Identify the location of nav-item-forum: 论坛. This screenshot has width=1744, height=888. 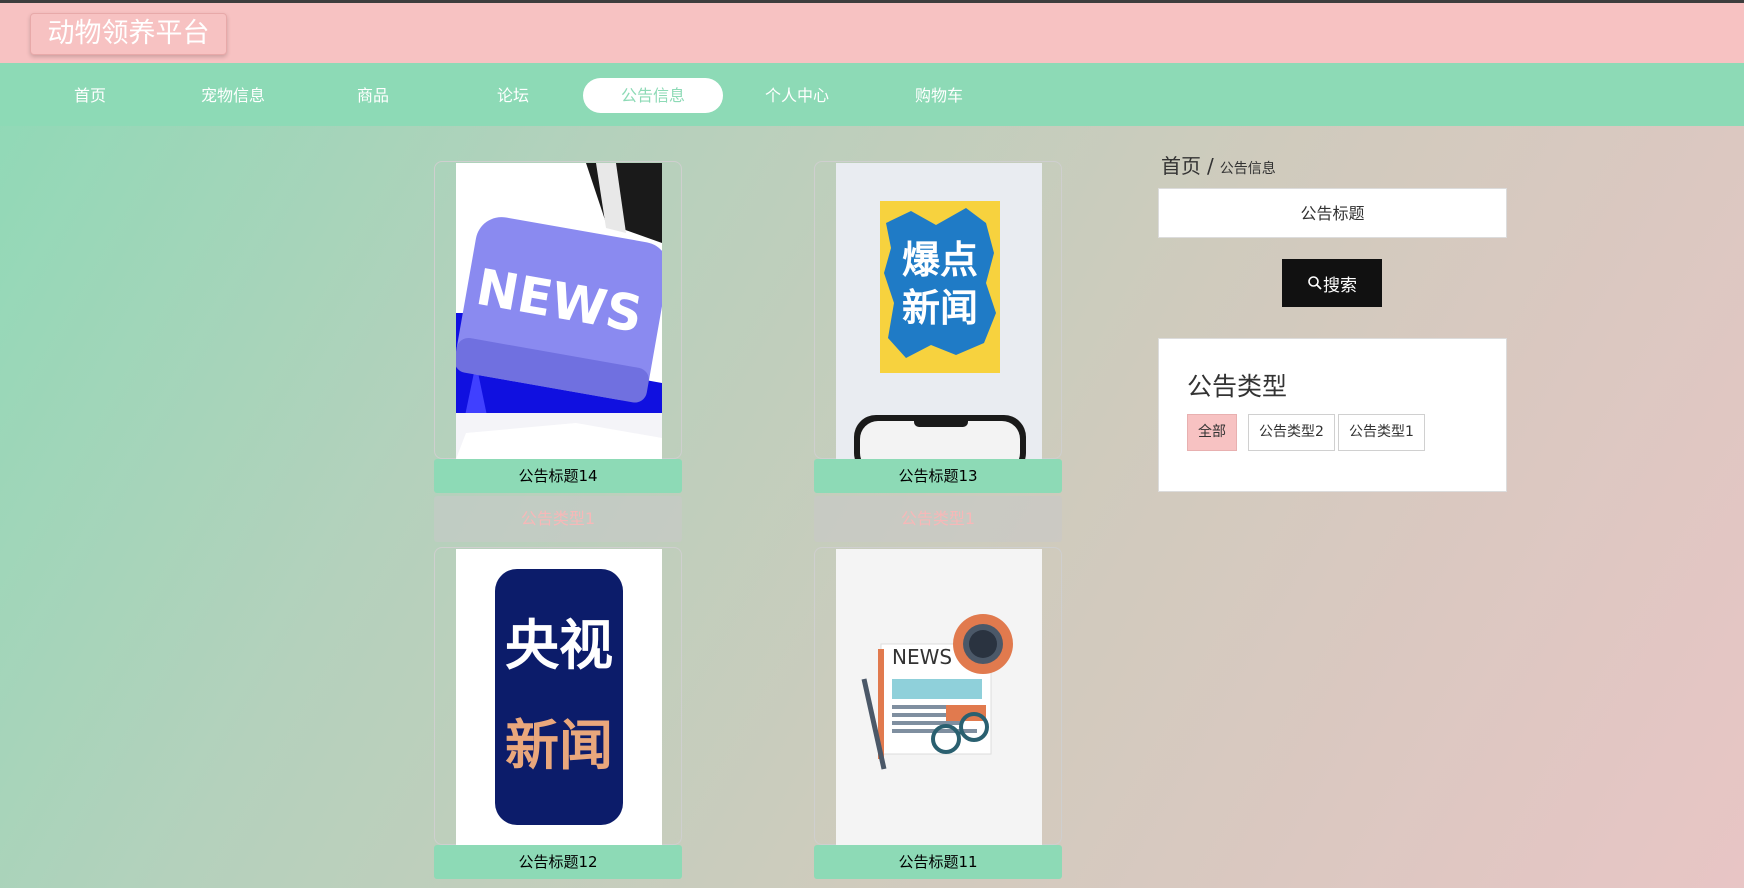
(513, 95).